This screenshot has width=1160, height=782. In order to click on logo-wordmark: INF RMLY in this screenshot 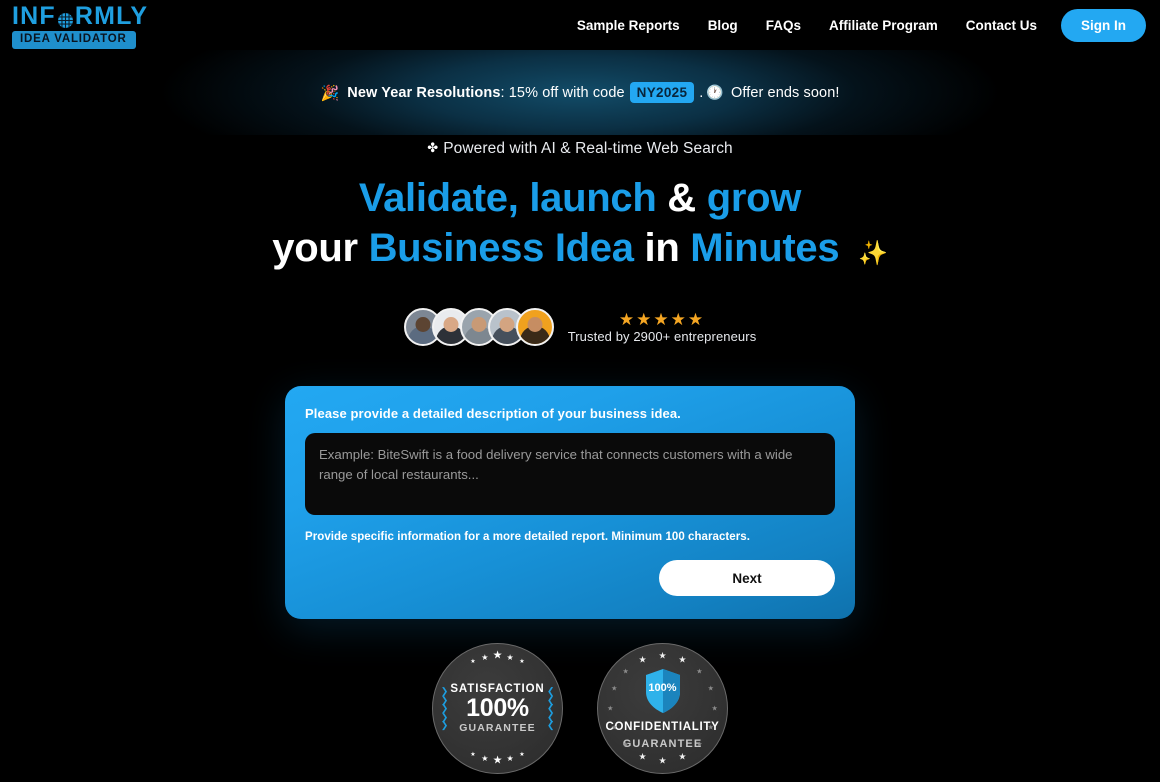, I will do `click(80, 16)`.